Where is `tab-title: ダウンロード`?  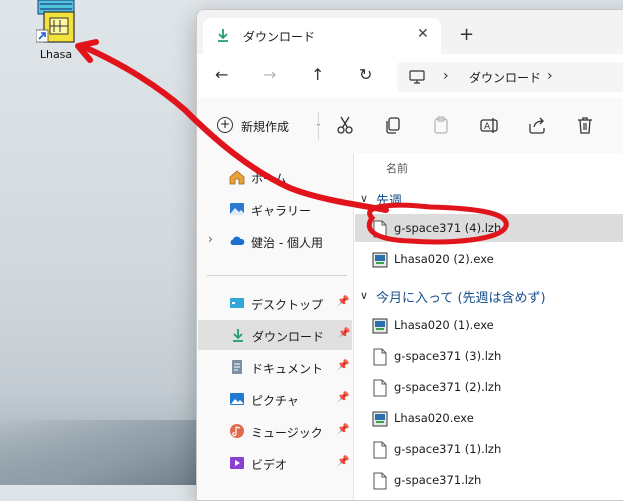
tab-title: ダウンロード is located at coordinates (279, 37).